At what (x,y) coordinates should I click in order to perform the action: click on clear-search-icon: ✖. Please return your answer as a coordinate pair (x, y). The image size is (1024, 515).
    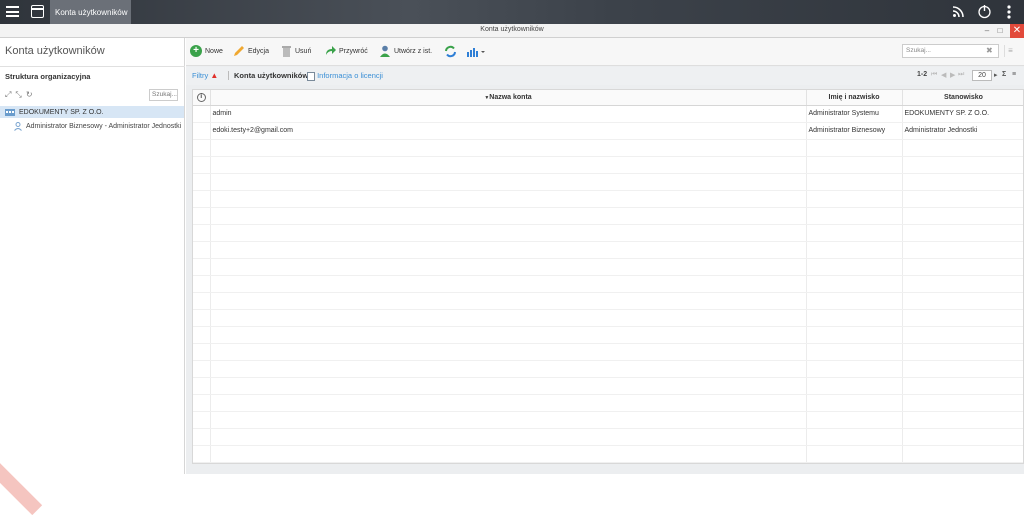
    Looking at the image, I should click on (989, 50).